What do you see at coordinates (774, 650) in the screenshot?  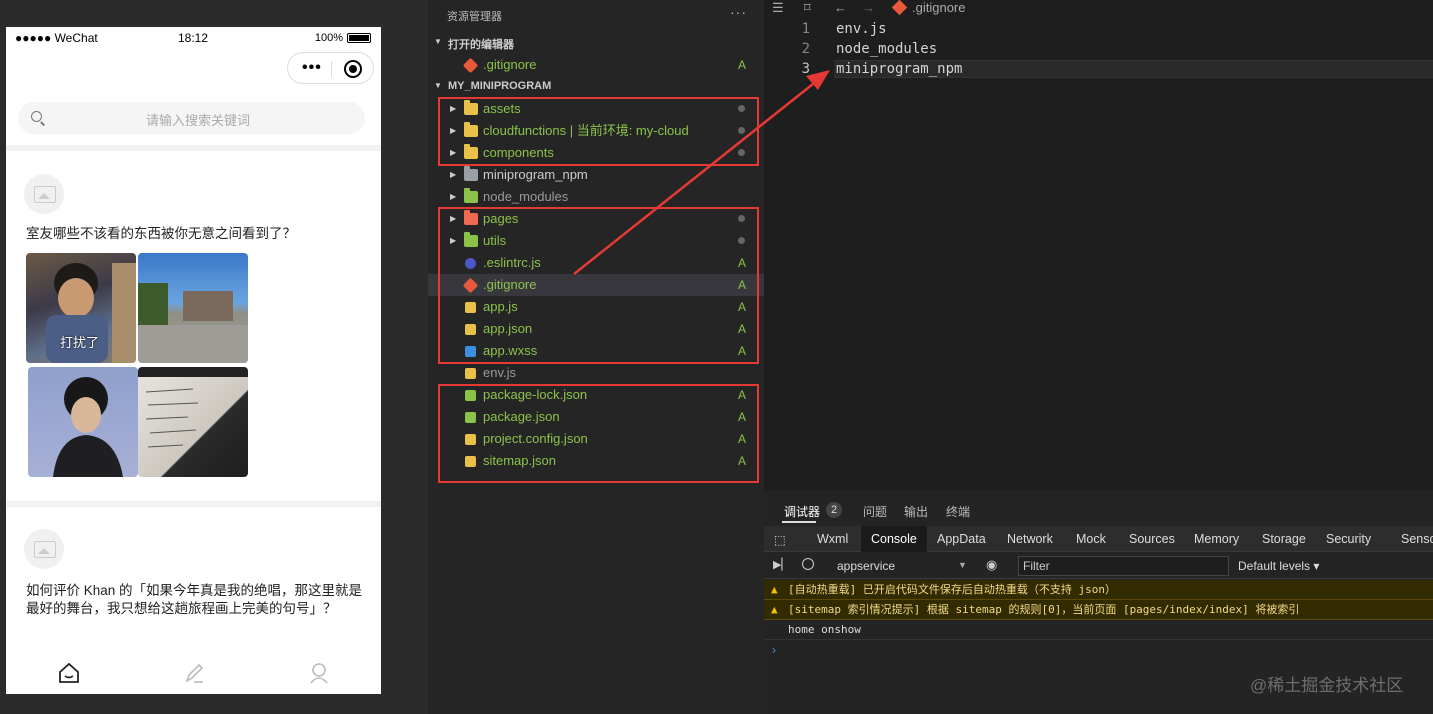 I see `console-prompt-icon: ›` at bounding box center [774, 650].